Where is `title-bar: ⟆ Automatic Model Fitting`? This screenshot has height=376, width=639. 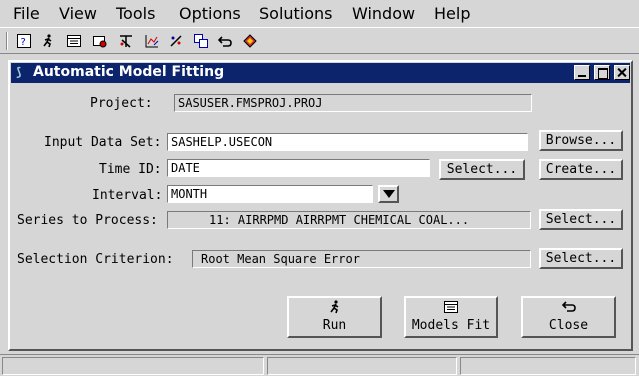 title-bar: ⟆ Automatic Model Fitting is located at coordinates (320, 73).